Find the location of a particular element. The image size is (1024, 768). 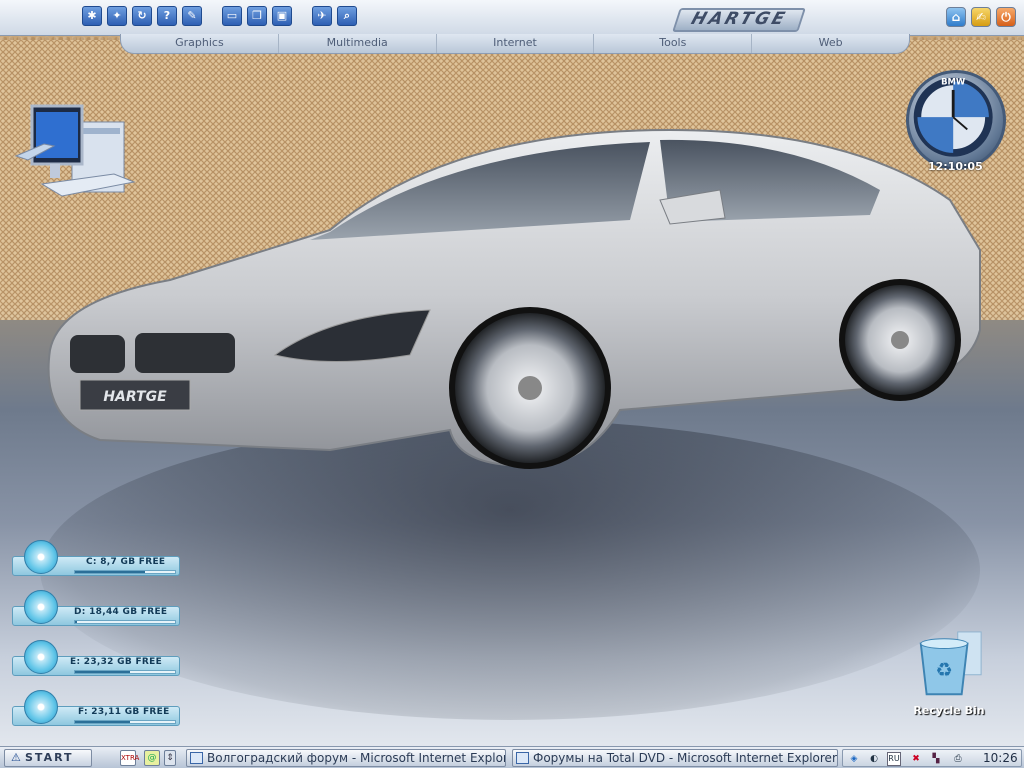

tab-multimedia: Multimedia is located at coordinates (356, 43).